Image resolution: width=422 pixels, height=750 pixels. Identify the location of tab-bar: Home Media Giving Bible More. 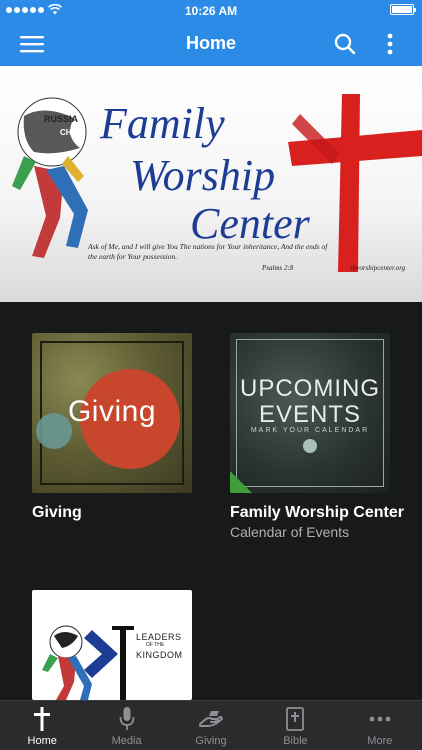
(211, 725).